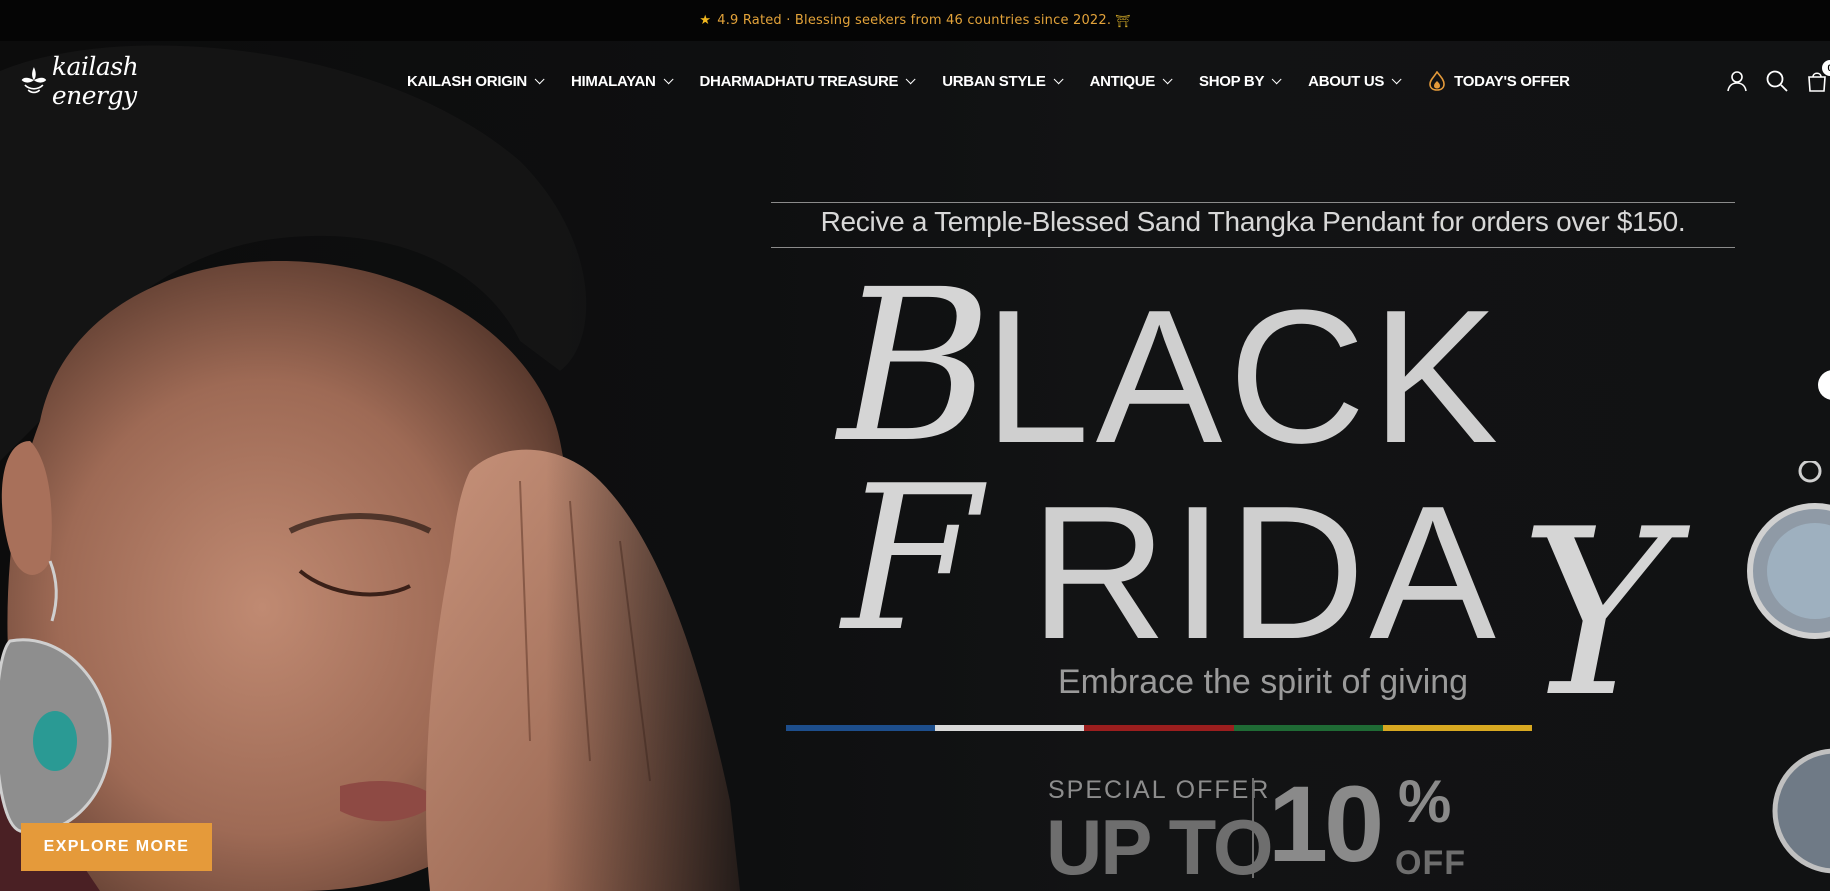 This screenshot has width=1830, height=891. I want to click on todays-offer-label: TODAY'S OFFER, so click(1512, 81).